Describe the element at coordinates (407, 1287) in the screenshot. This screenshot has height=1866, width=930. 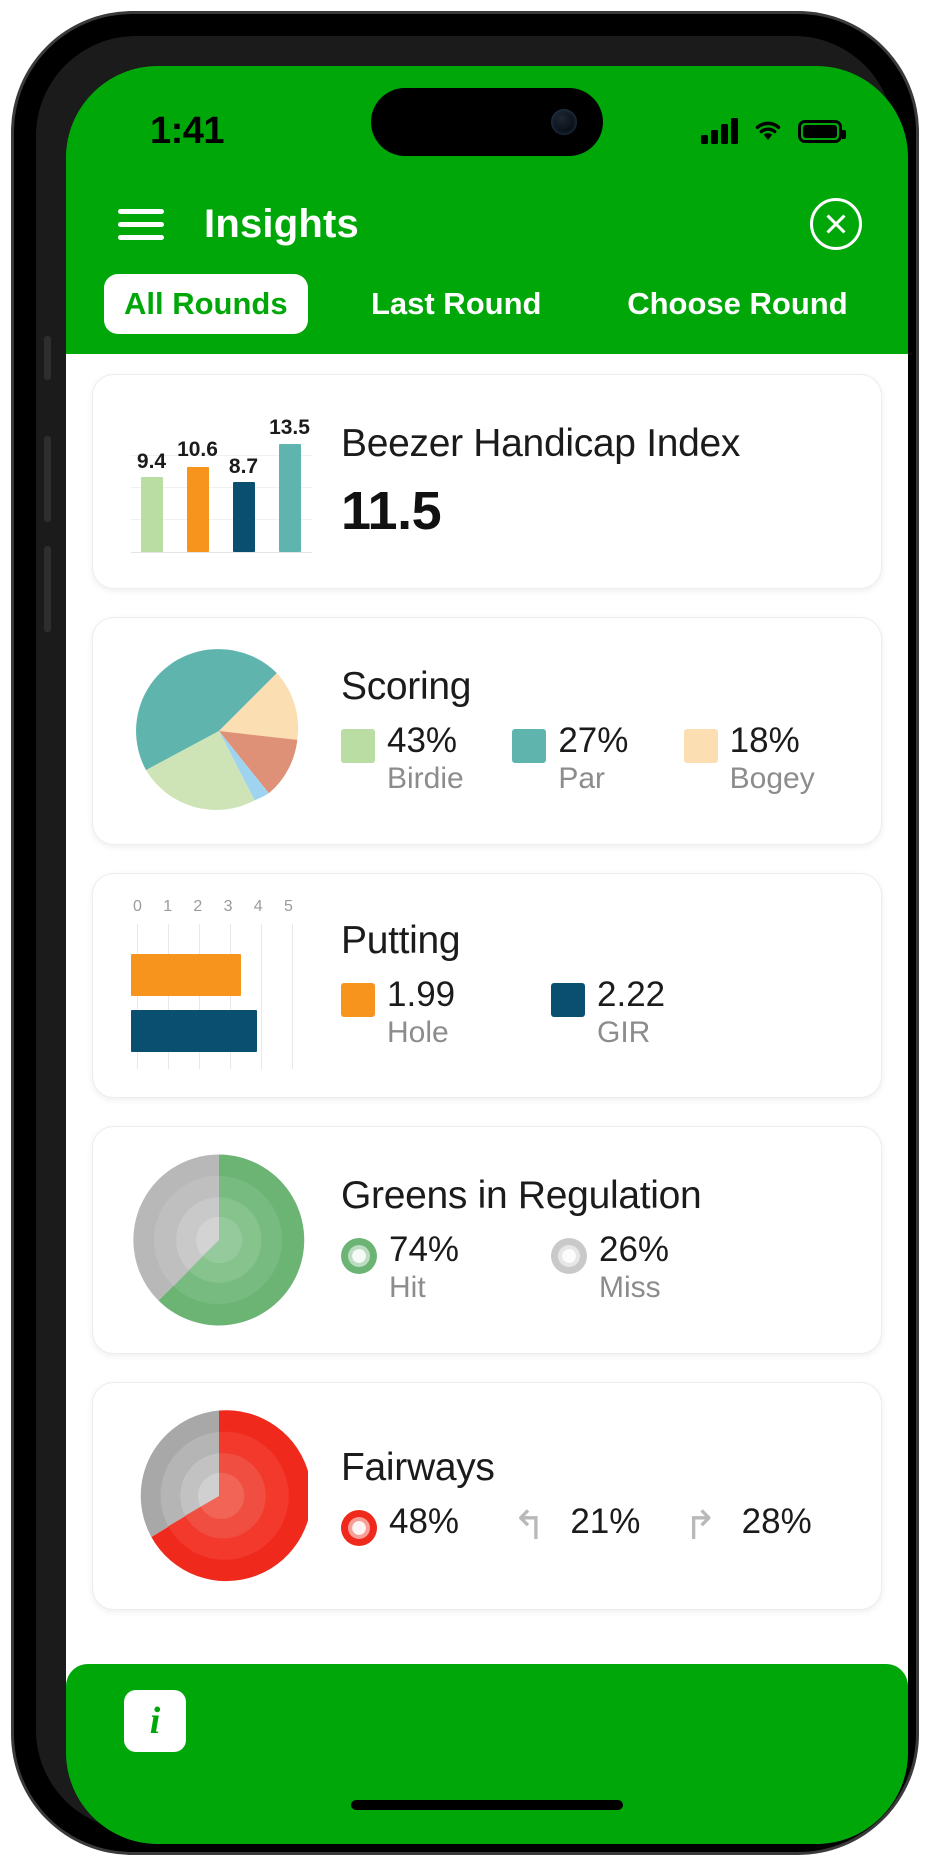
I see `legend-label: Hit` at that location.